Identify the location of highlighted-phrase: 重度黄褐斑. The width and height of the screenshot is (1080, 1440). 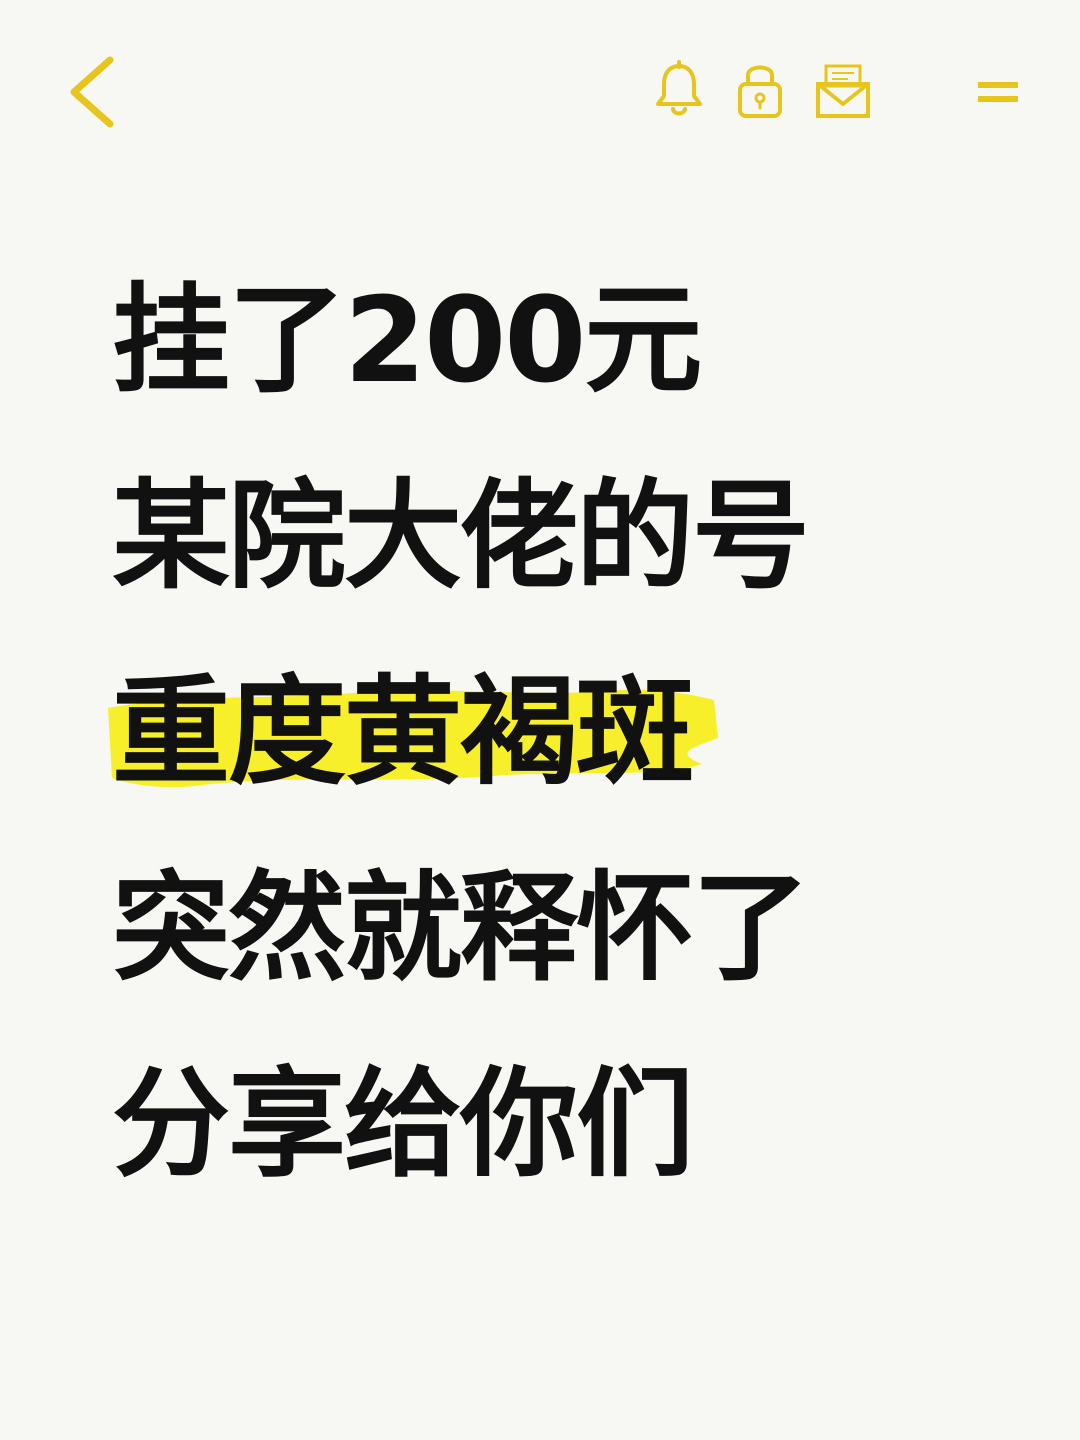
(403, 732).